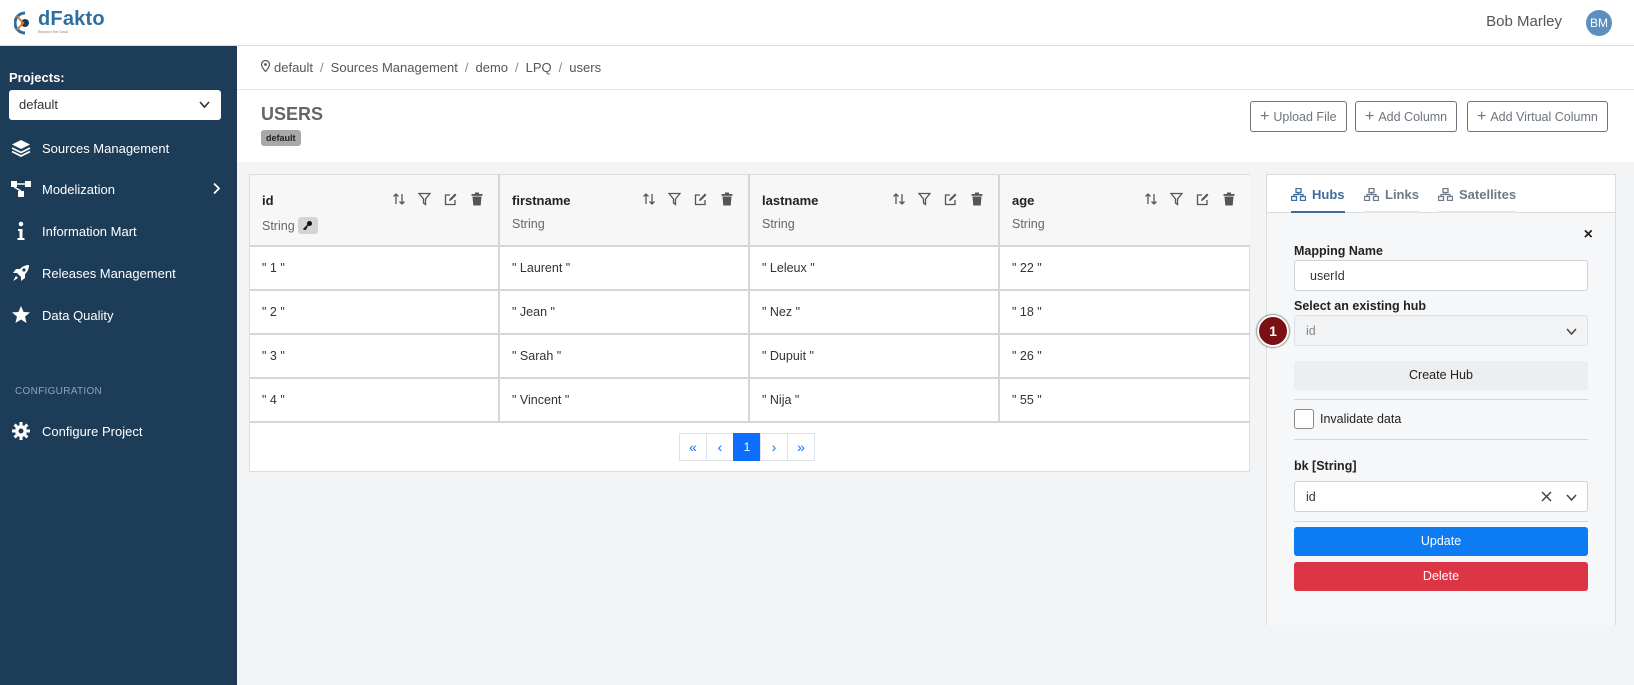 The image size is (1634, 685). What do you see at coordinates (59, 21) in the screenshot?
I see `dfakto-logo: dFakto Beyond the Data` at bounding box center [59, 21].